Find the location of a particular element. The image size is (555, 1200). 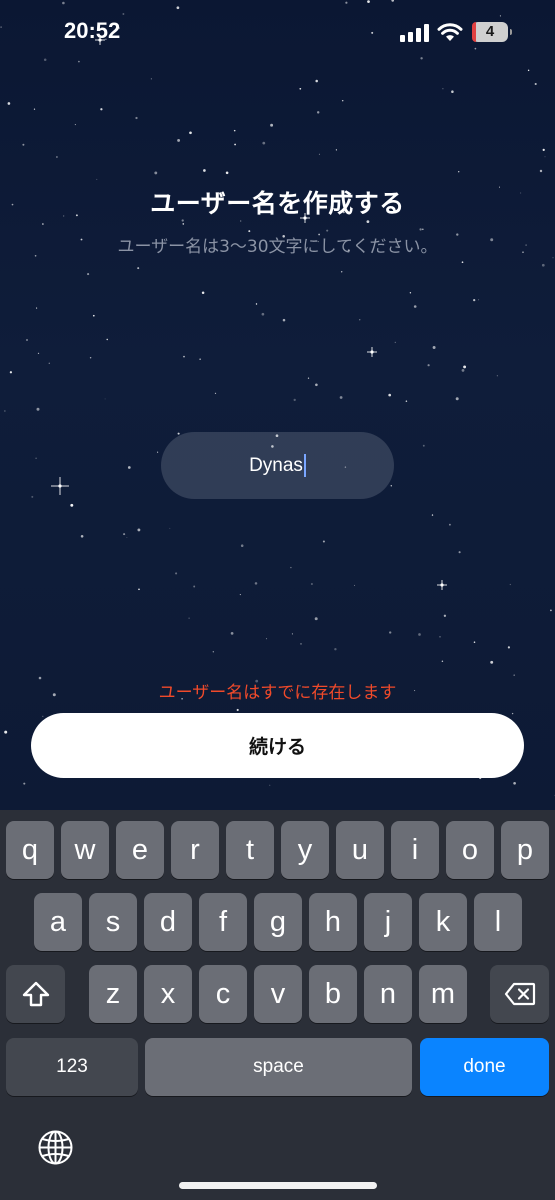

key-f: f is located at coordinates (223, 922).